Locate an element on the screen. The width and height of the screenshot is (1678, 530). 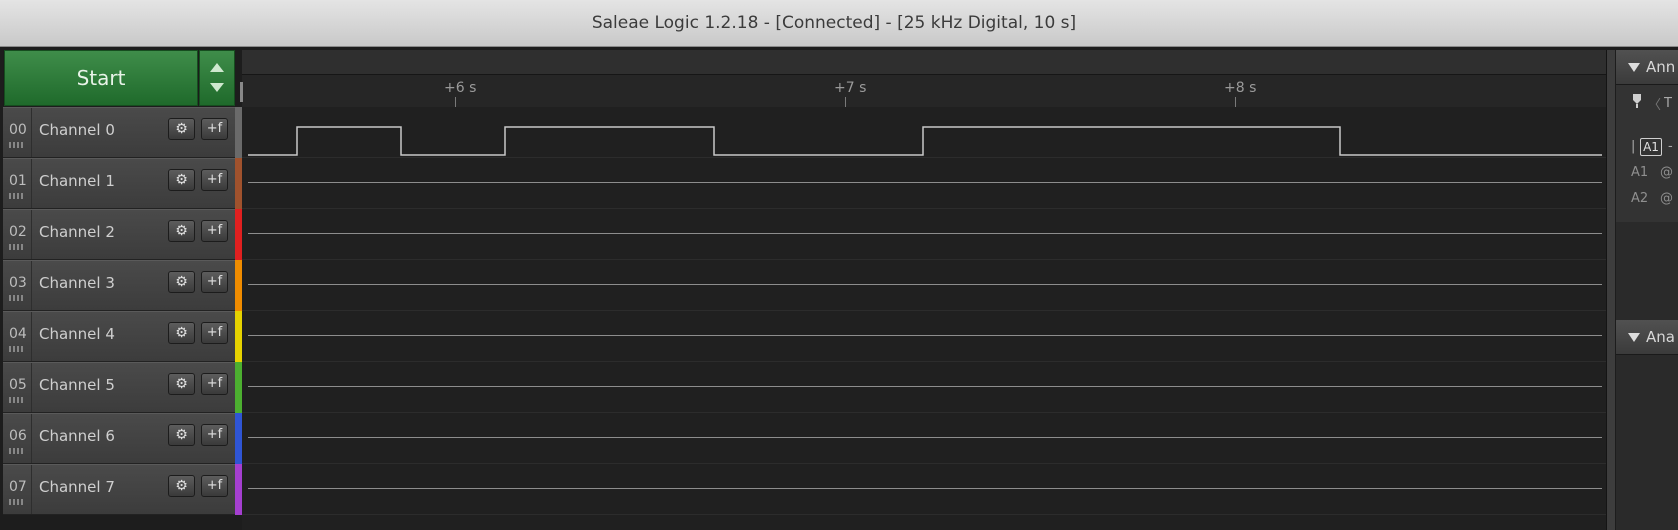
vertical-scrollbar is located at coordinates (1610, 290).